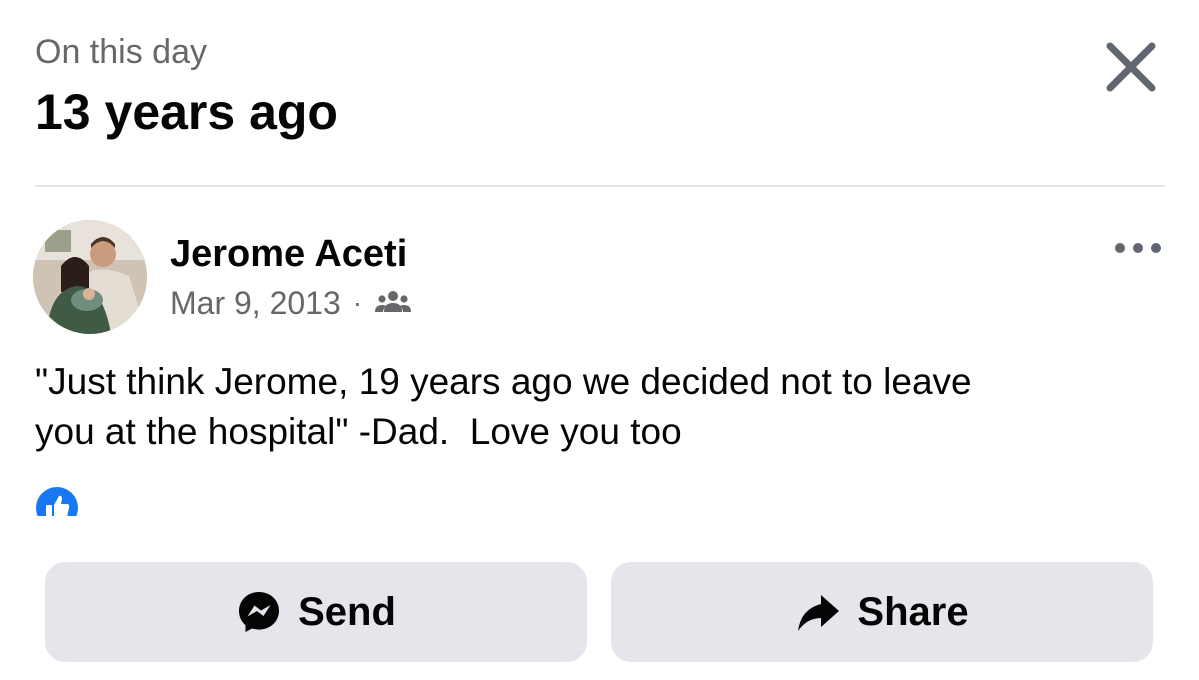 The width and height of the screenshot is (1199, 680). I want to click on post-date: Mar 9, 2013, so click(255, 303).